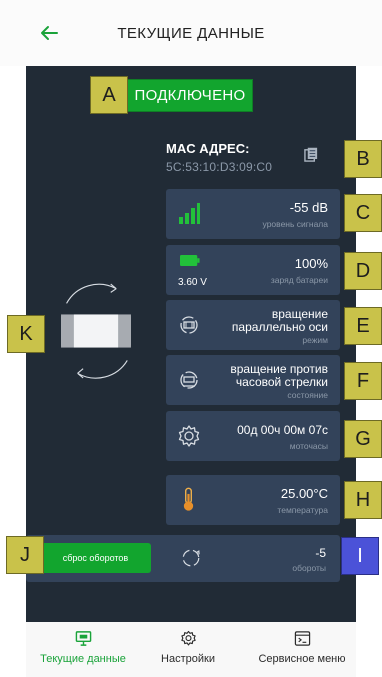 The height and width of the screenshot is (677, 382). Describe the element at coordinates (302, 638) in the screenshot. I see `terminal-icon` at that location.